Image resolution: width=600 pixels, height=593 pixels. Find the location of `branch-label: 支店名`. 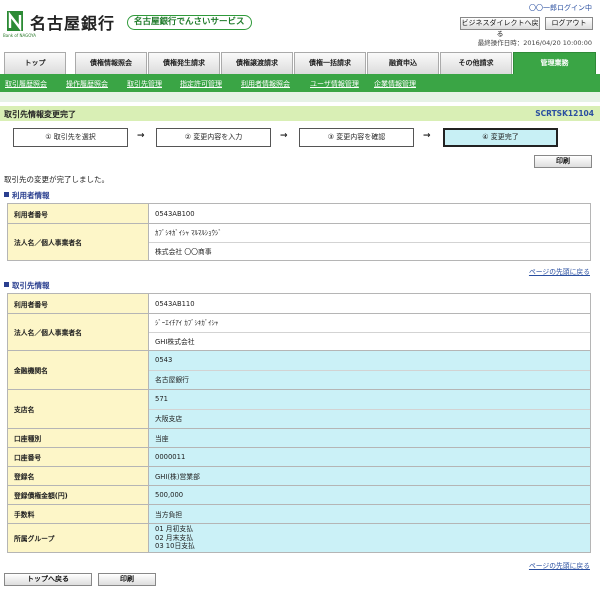

branch-label: 支店名 is located at coordinates (78, 409).